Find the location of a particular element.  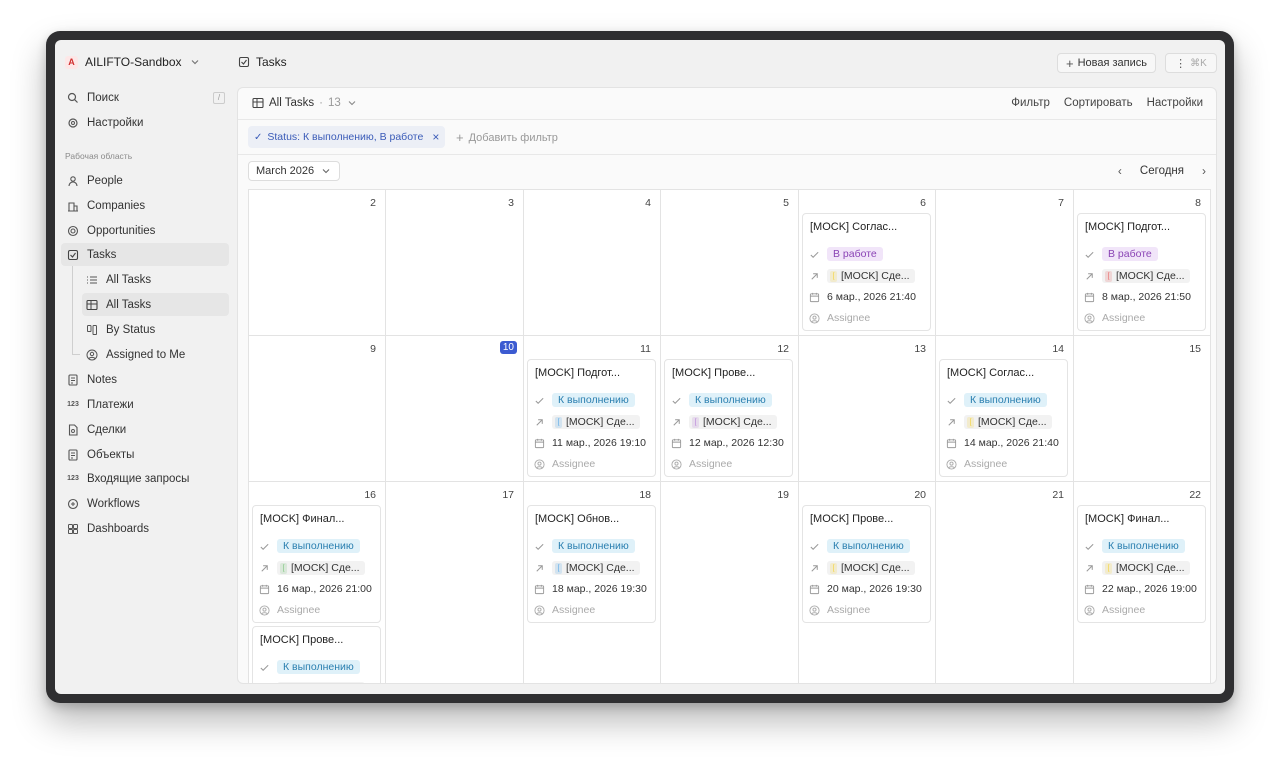

calendar-day-cell: 4 is located at coordinates (592, 263).